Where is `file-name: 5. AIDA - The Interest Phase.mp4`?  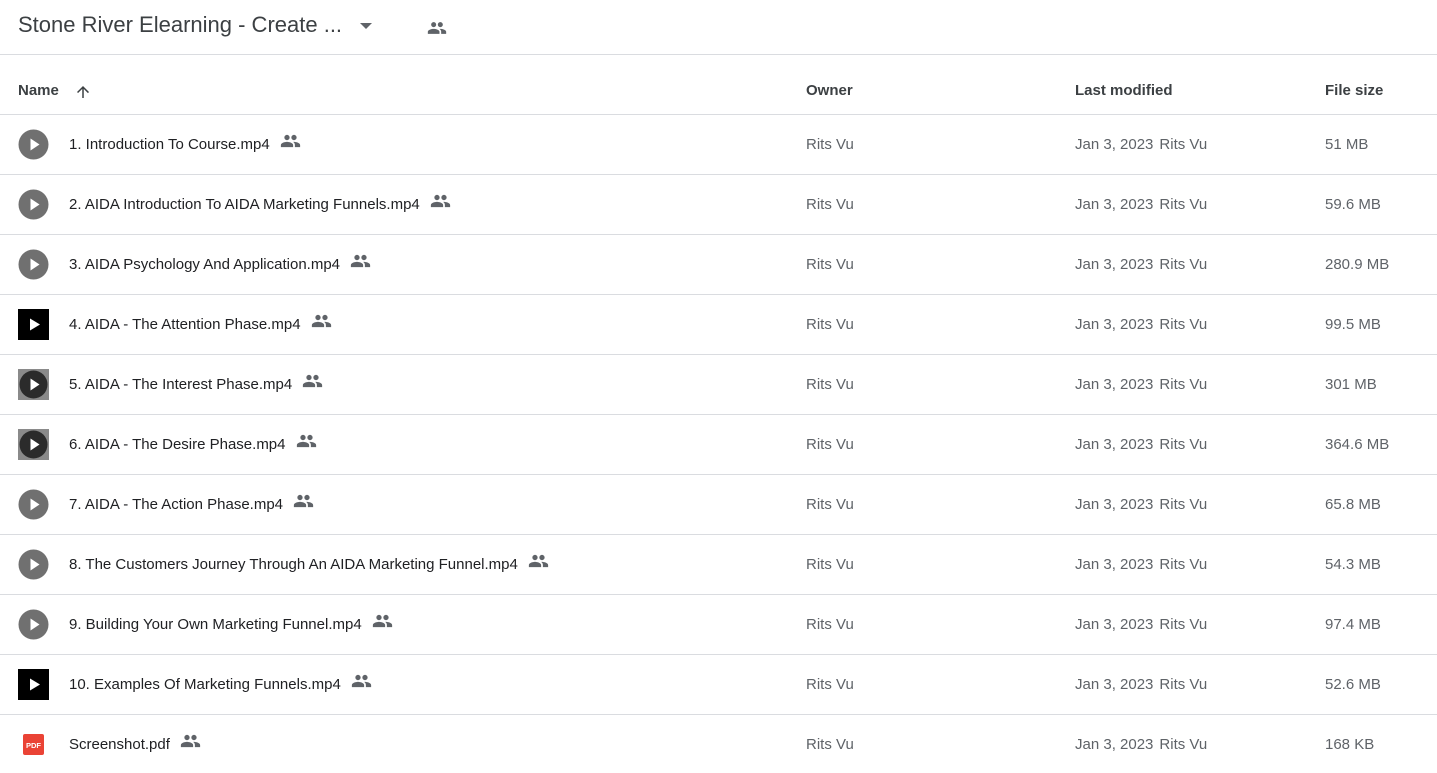
file-name: 5. AIDA - The Interest Phase.mp4 is located at coordinates (196, 385).